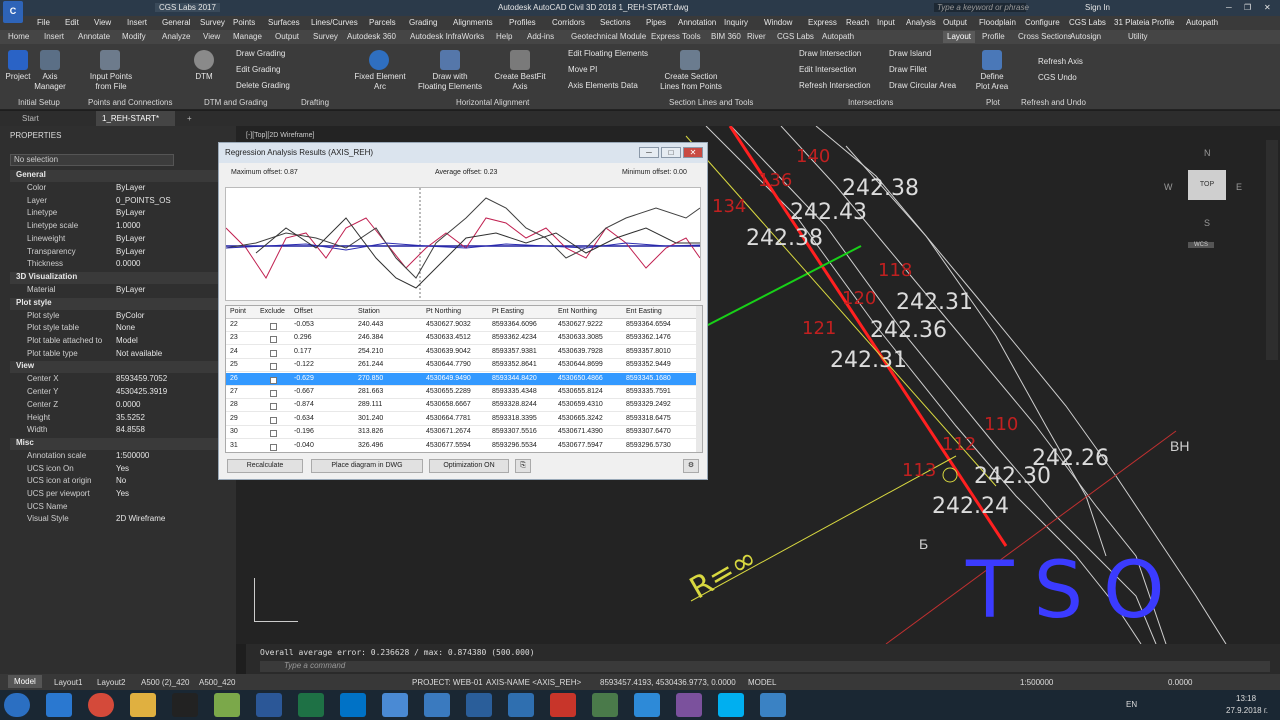 This screenshot has height=720, width=1280. I want to click on autocad-icon, so click(479, 705).